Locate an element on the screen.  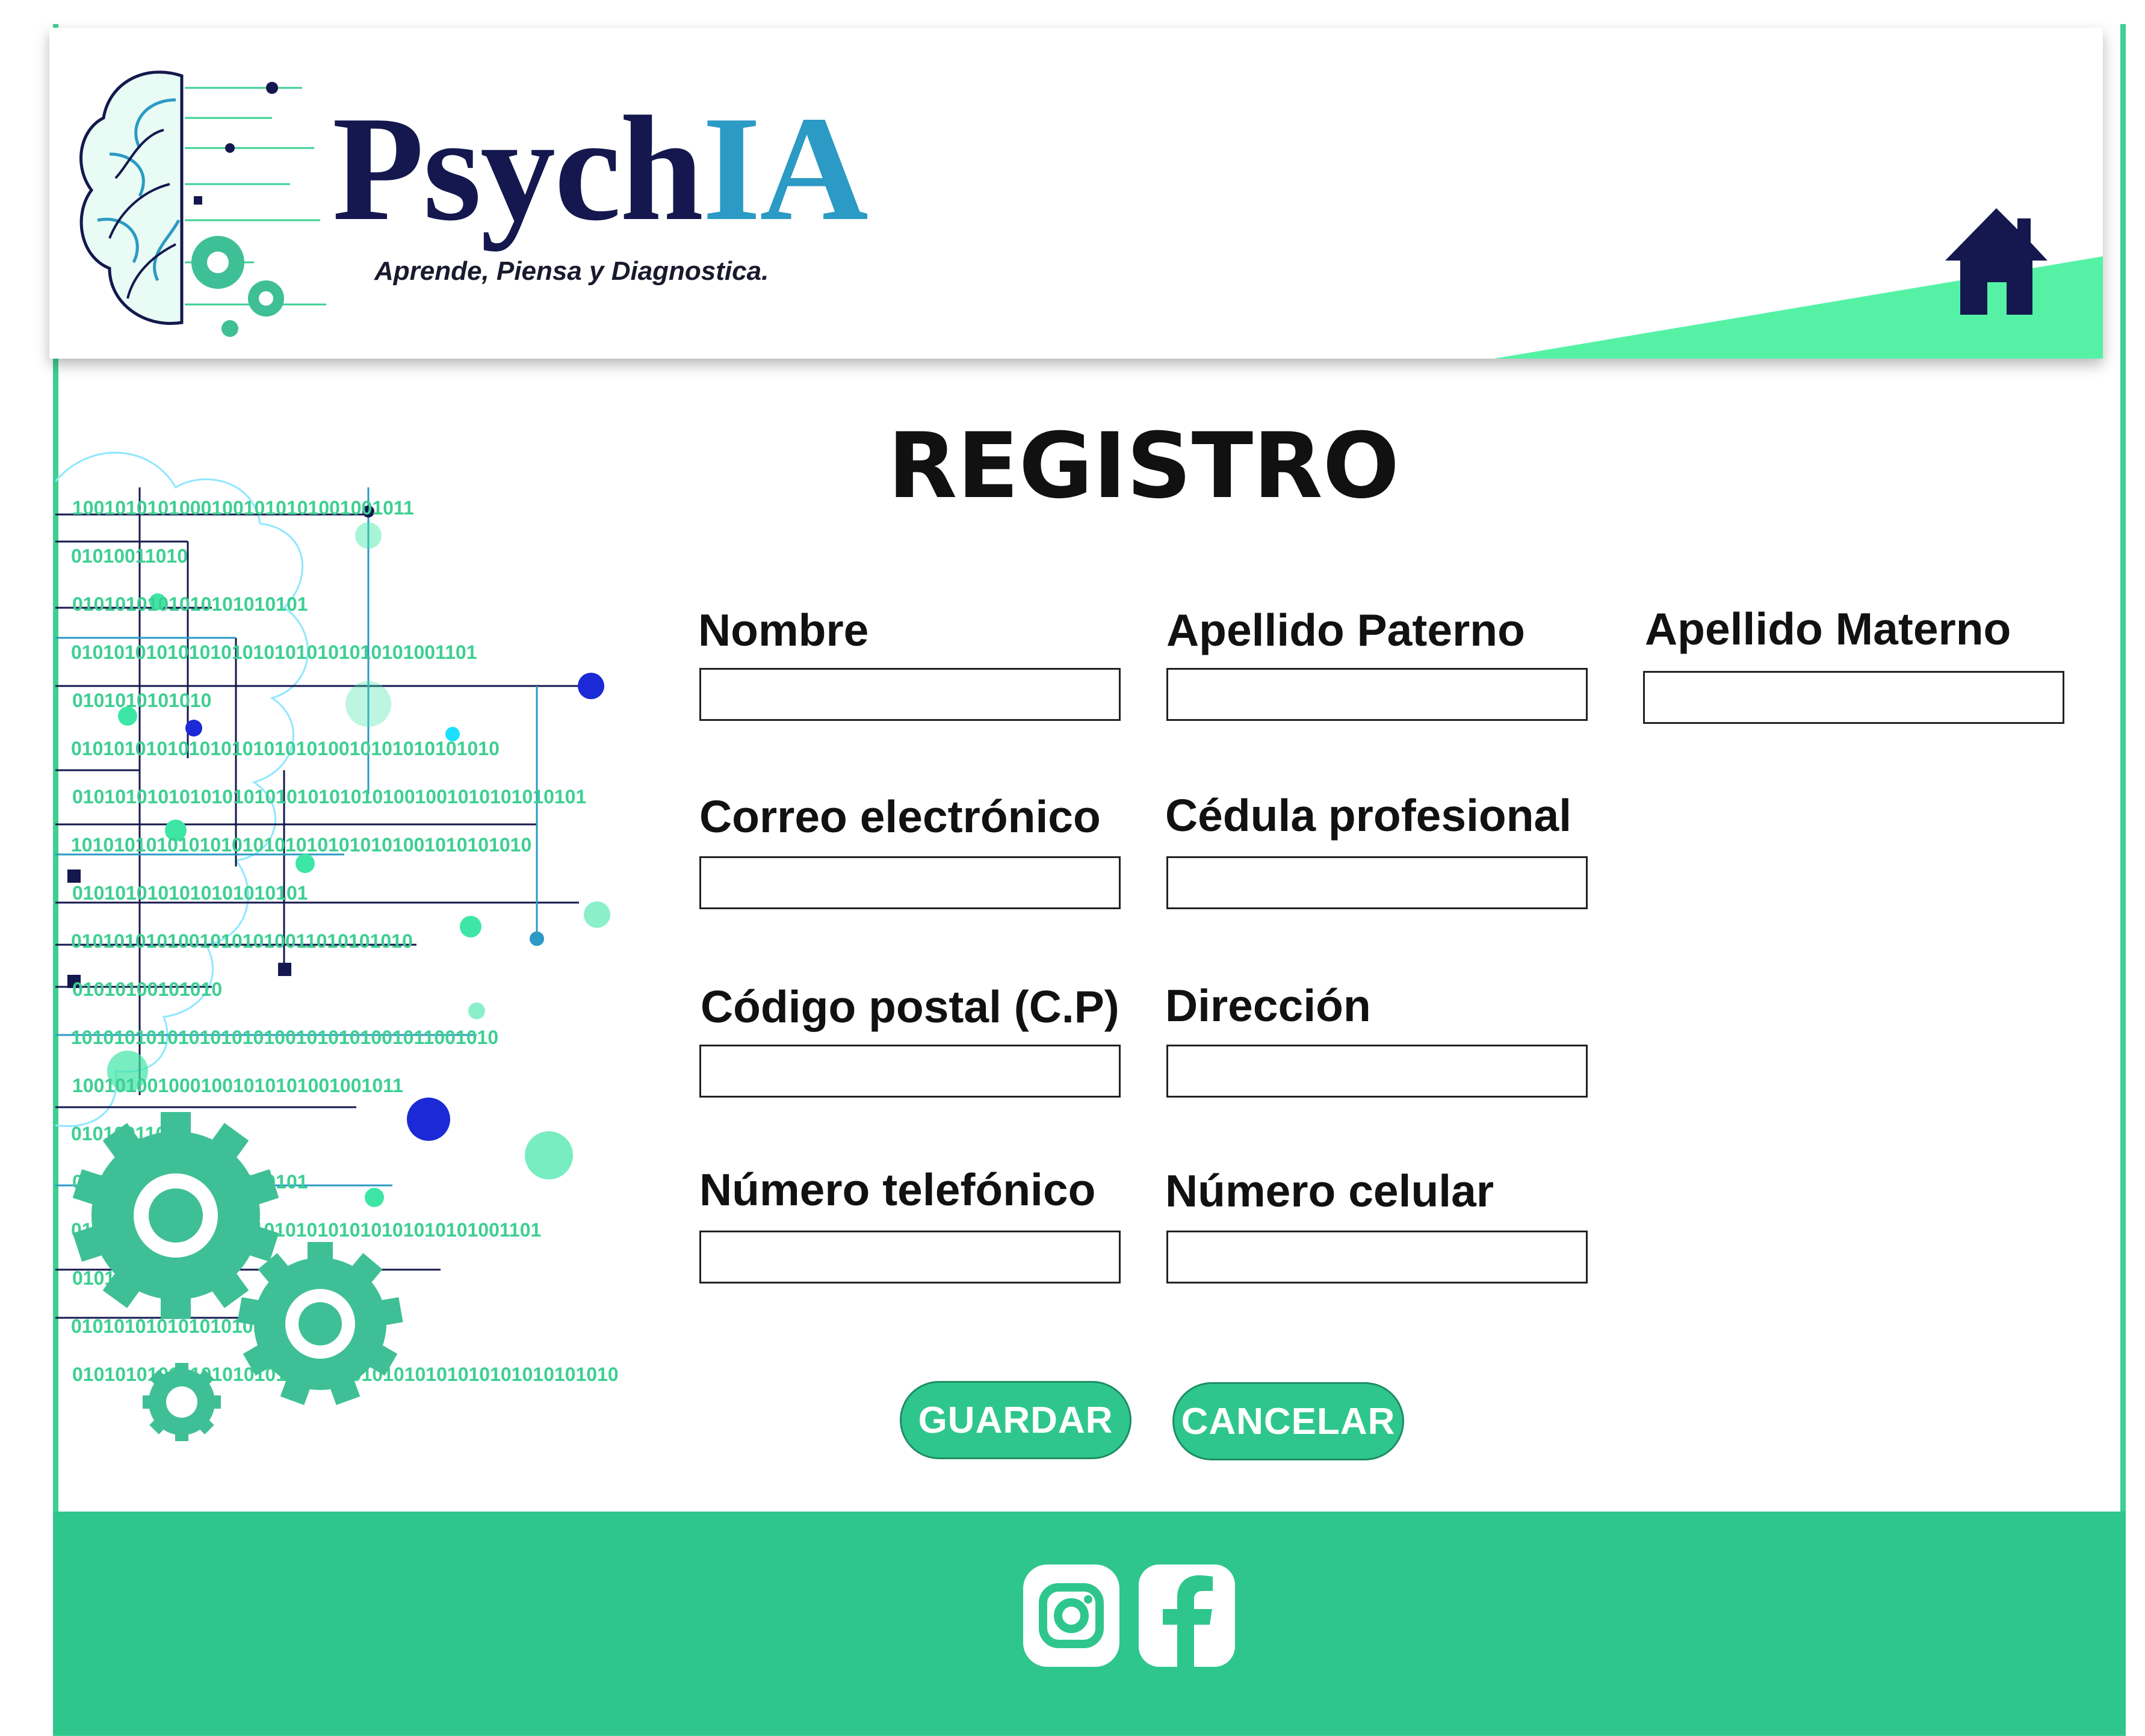
save-button: GUARDAR is located at coordinates (1015, 1420).